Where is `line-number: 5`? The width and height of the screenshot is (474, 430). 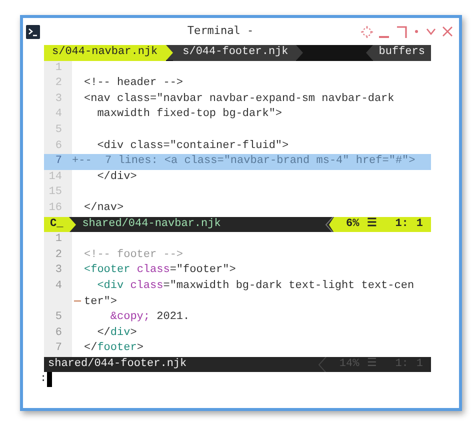
line-number: 5 is located at coordinates (58, 318).